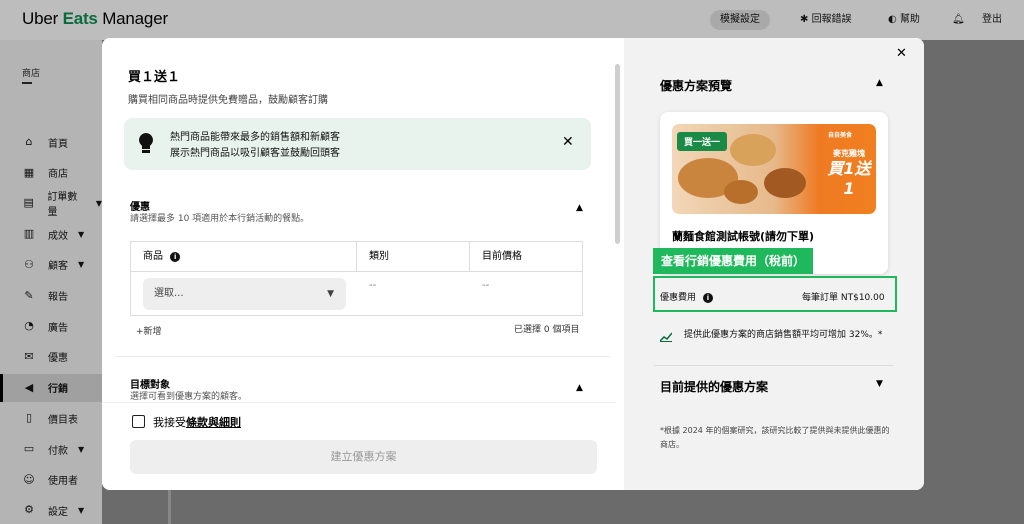 The height and width of the screenshot is (524, 1024). I want to click on sidebar-item-5: ✎ 報告, so click(51, 296).